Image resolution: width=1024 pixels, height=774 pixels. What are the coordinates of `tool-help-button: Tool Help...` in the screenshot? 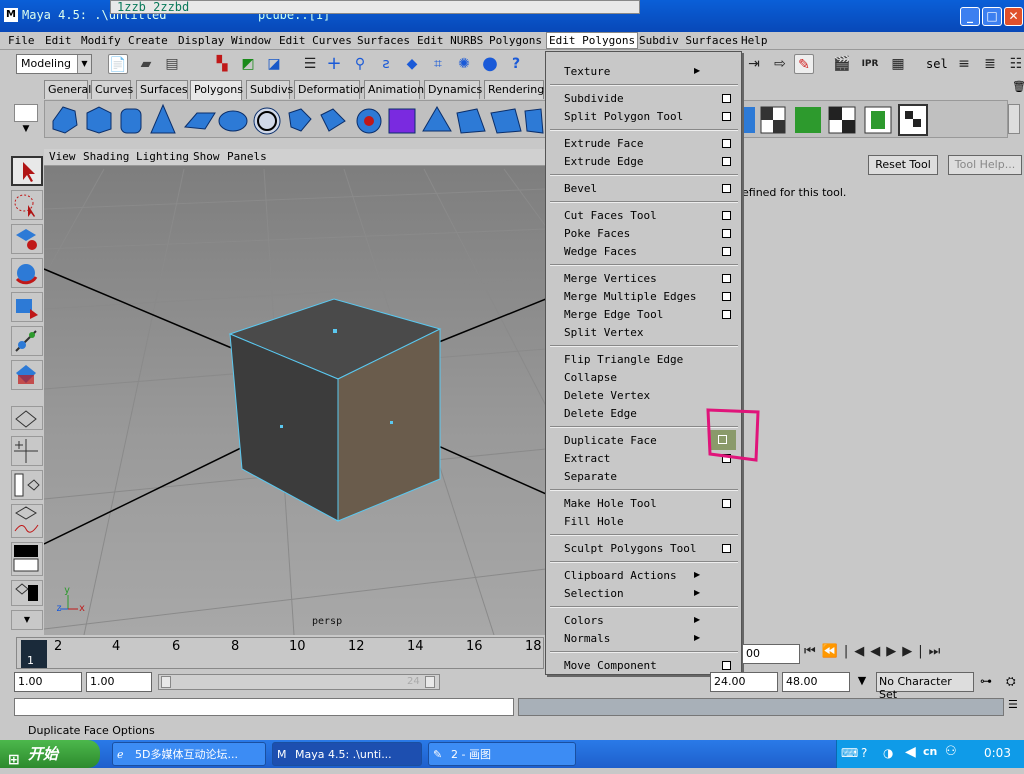 It's located at (985, 165).